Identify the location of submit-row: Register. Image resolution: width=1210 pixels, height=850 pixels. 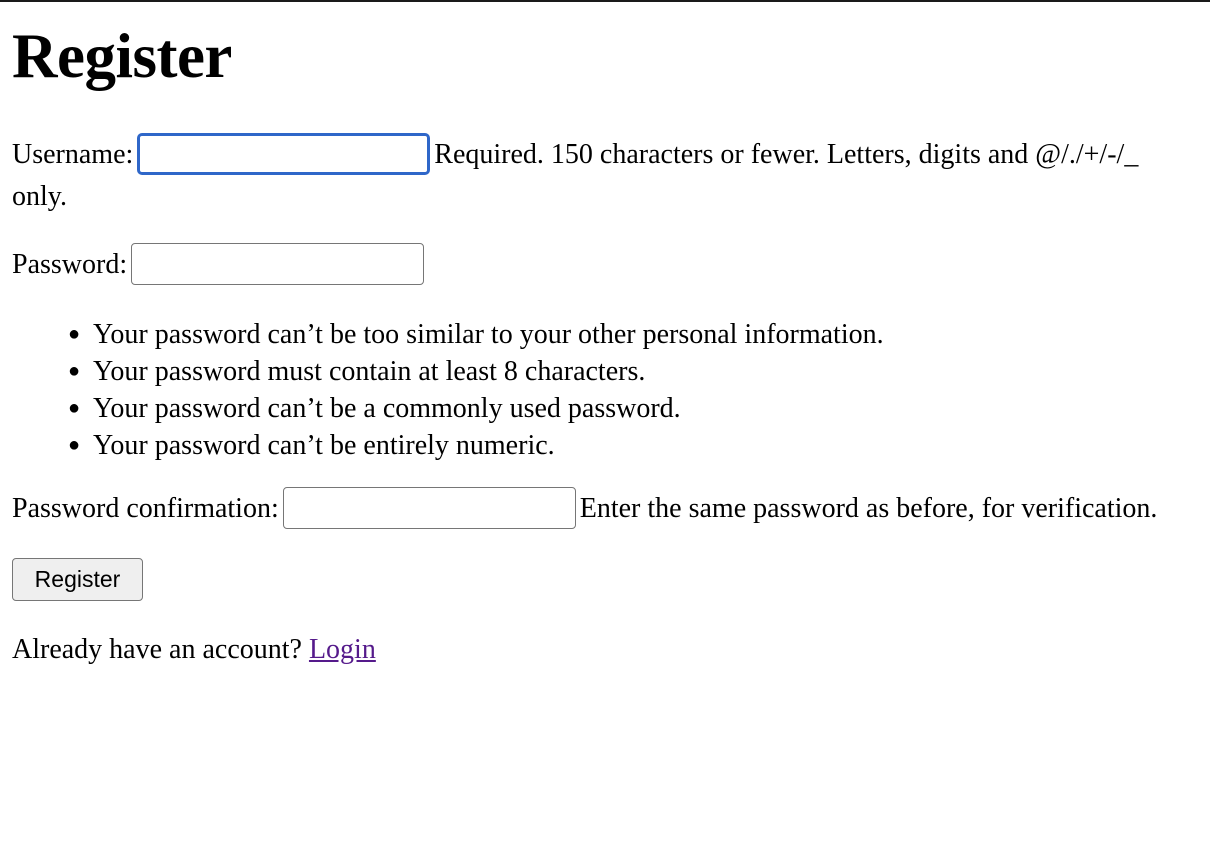
(602, 579).